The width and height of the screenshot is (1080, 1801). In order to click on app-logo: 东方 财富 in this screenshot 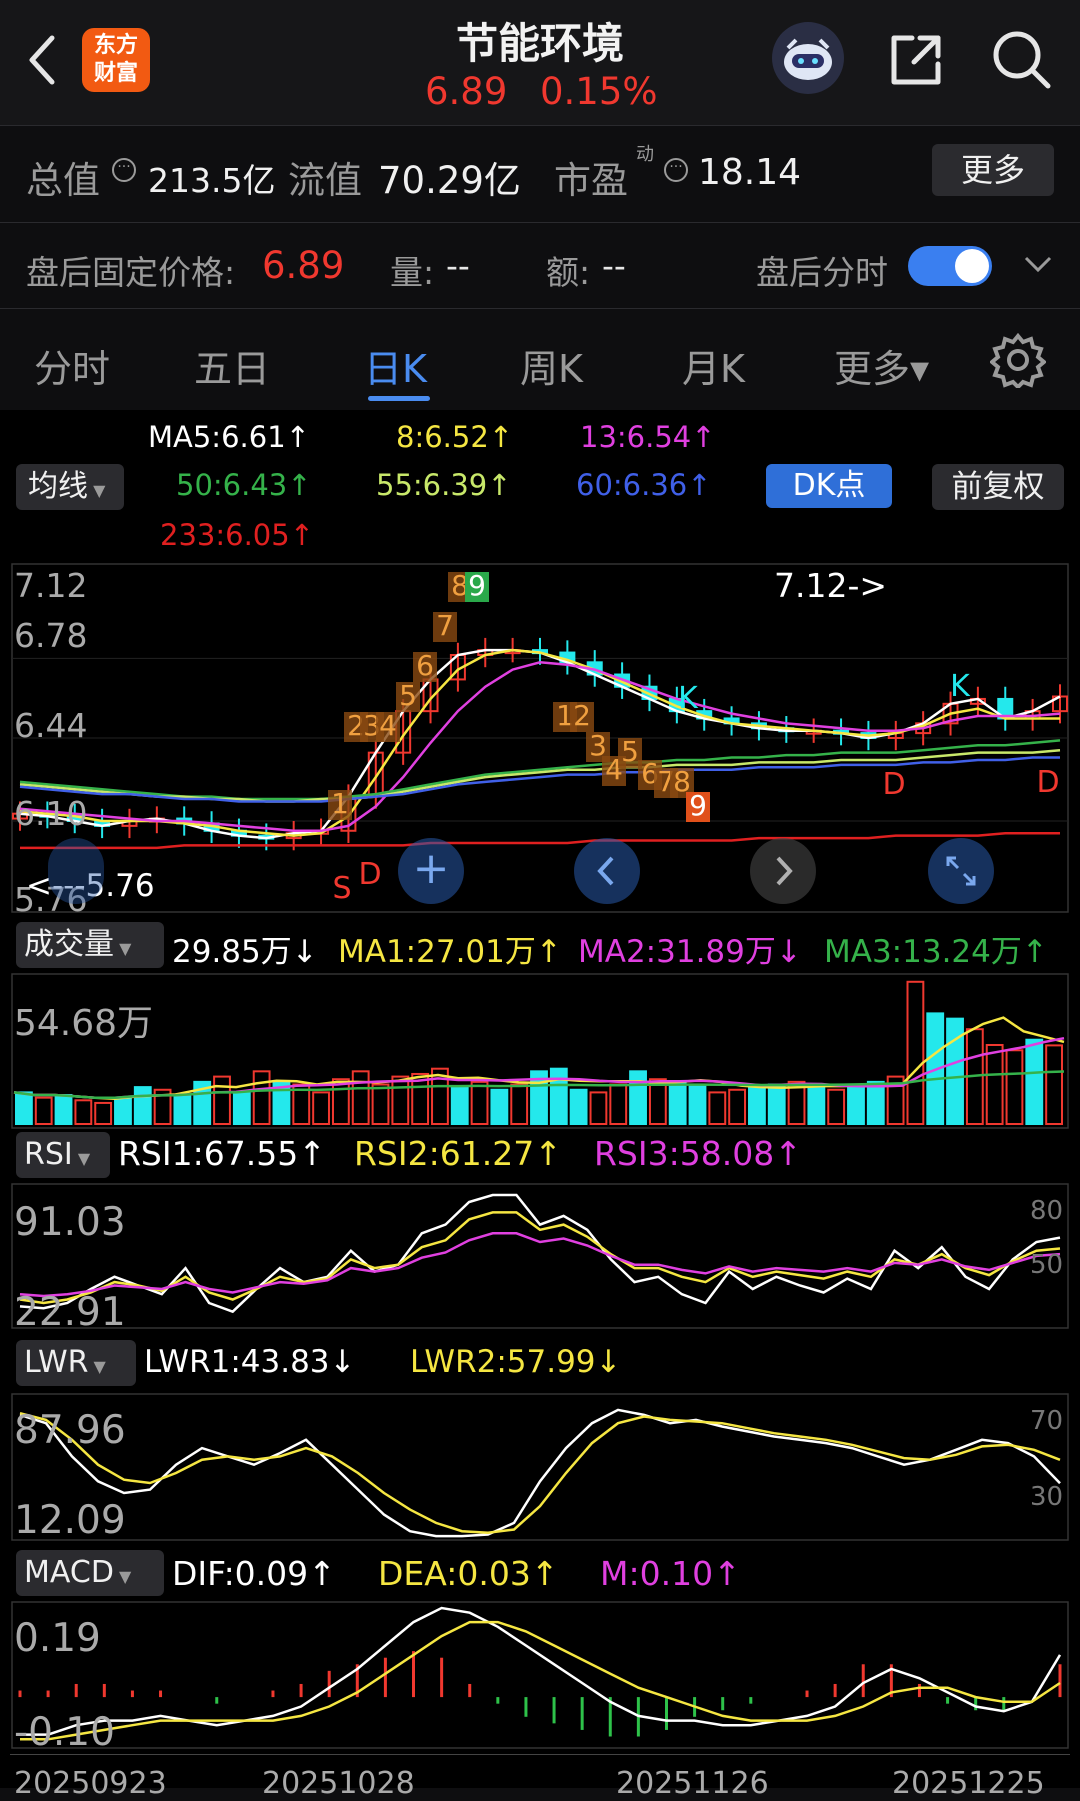, I will do `click(116, 60)`.